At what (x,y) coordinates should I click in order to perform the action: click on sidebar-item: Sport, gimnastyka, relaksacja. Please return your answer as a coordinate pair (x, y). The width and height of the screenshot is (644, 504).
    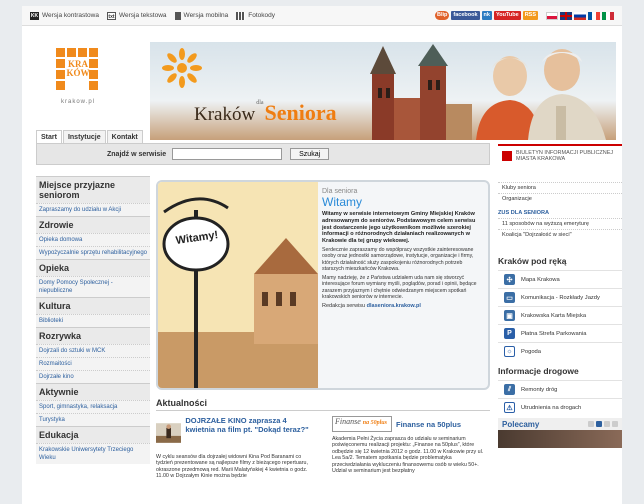
    Looking at the image, I should click on (93, 406).